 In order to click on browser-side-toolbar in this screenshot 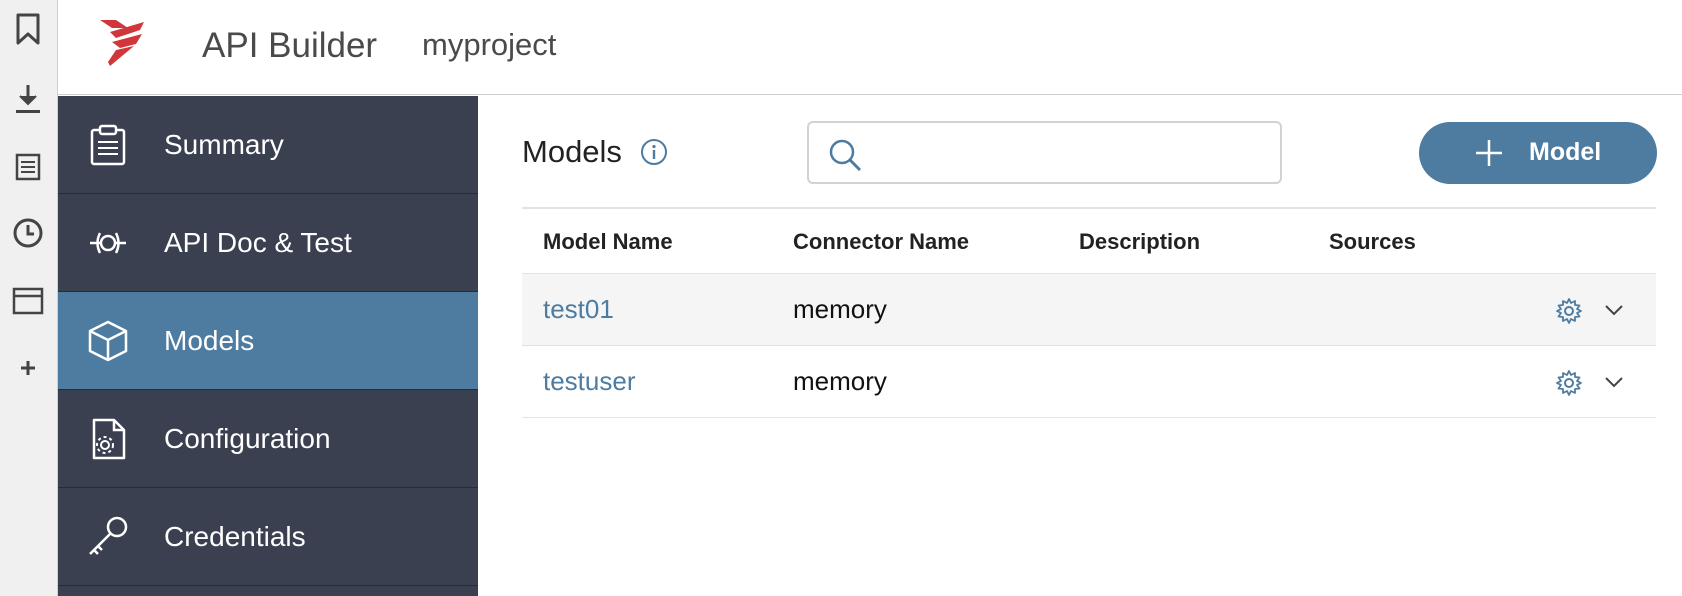, I will do `click(29, 298)`.